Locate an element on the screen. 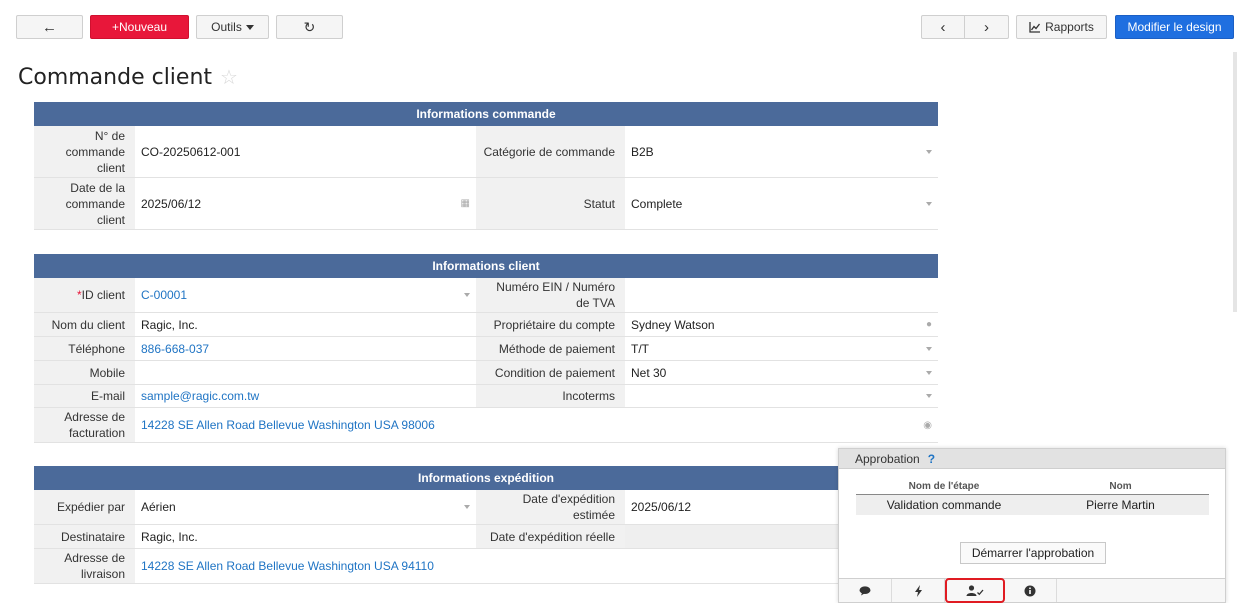 Image resolution: width=1237 pixels, height=603 pixels. start-approval-button: Démarrer l'approbation is located at coordinates (1033, 553).